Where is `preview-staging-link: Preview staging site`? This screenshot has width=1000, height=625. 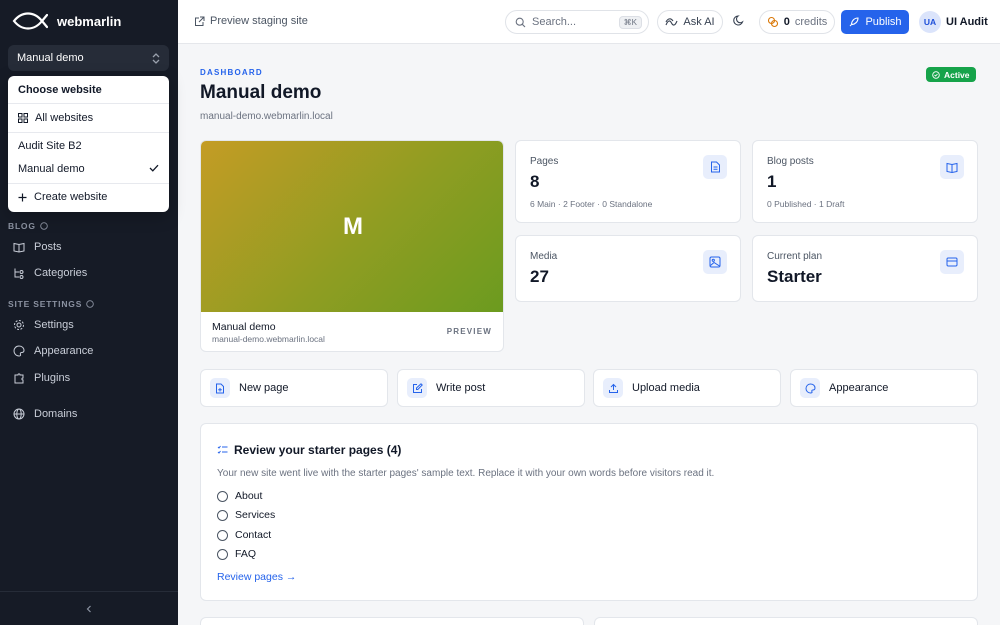
preview-staging-link: Preview staging site is located at coordinates (251, 21).